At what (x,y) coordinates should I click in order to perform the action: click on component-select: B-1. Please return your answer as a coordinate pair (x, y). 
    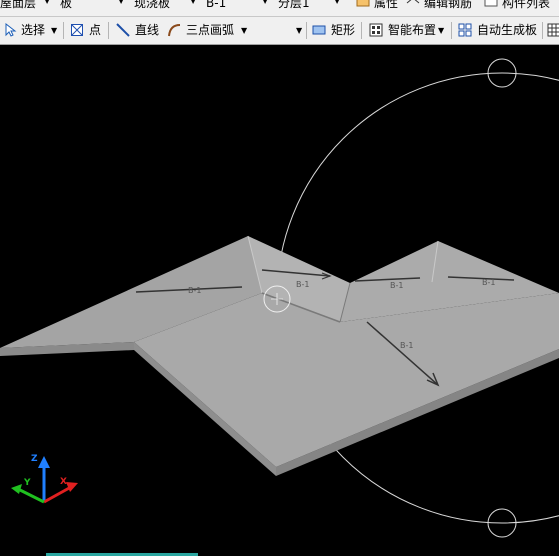
    Looking at the image, I should click on (216, 6).